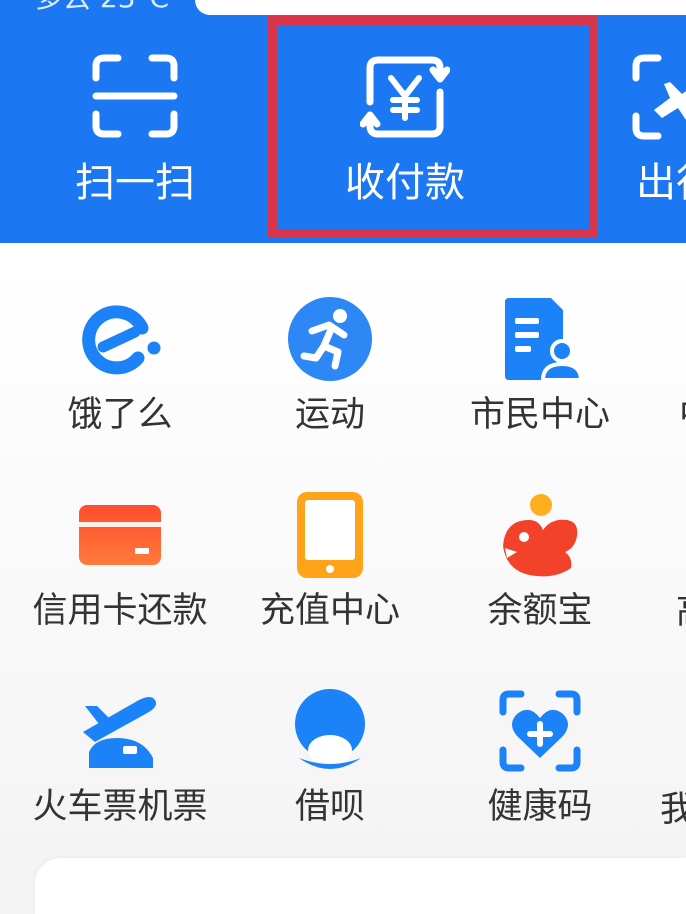 The width and height of the screenshot is (686, 914). What do you see at coordinates (681, 612) in the screenshot?
I see `app-item-partial: 高` at bounding box center [681, 612].